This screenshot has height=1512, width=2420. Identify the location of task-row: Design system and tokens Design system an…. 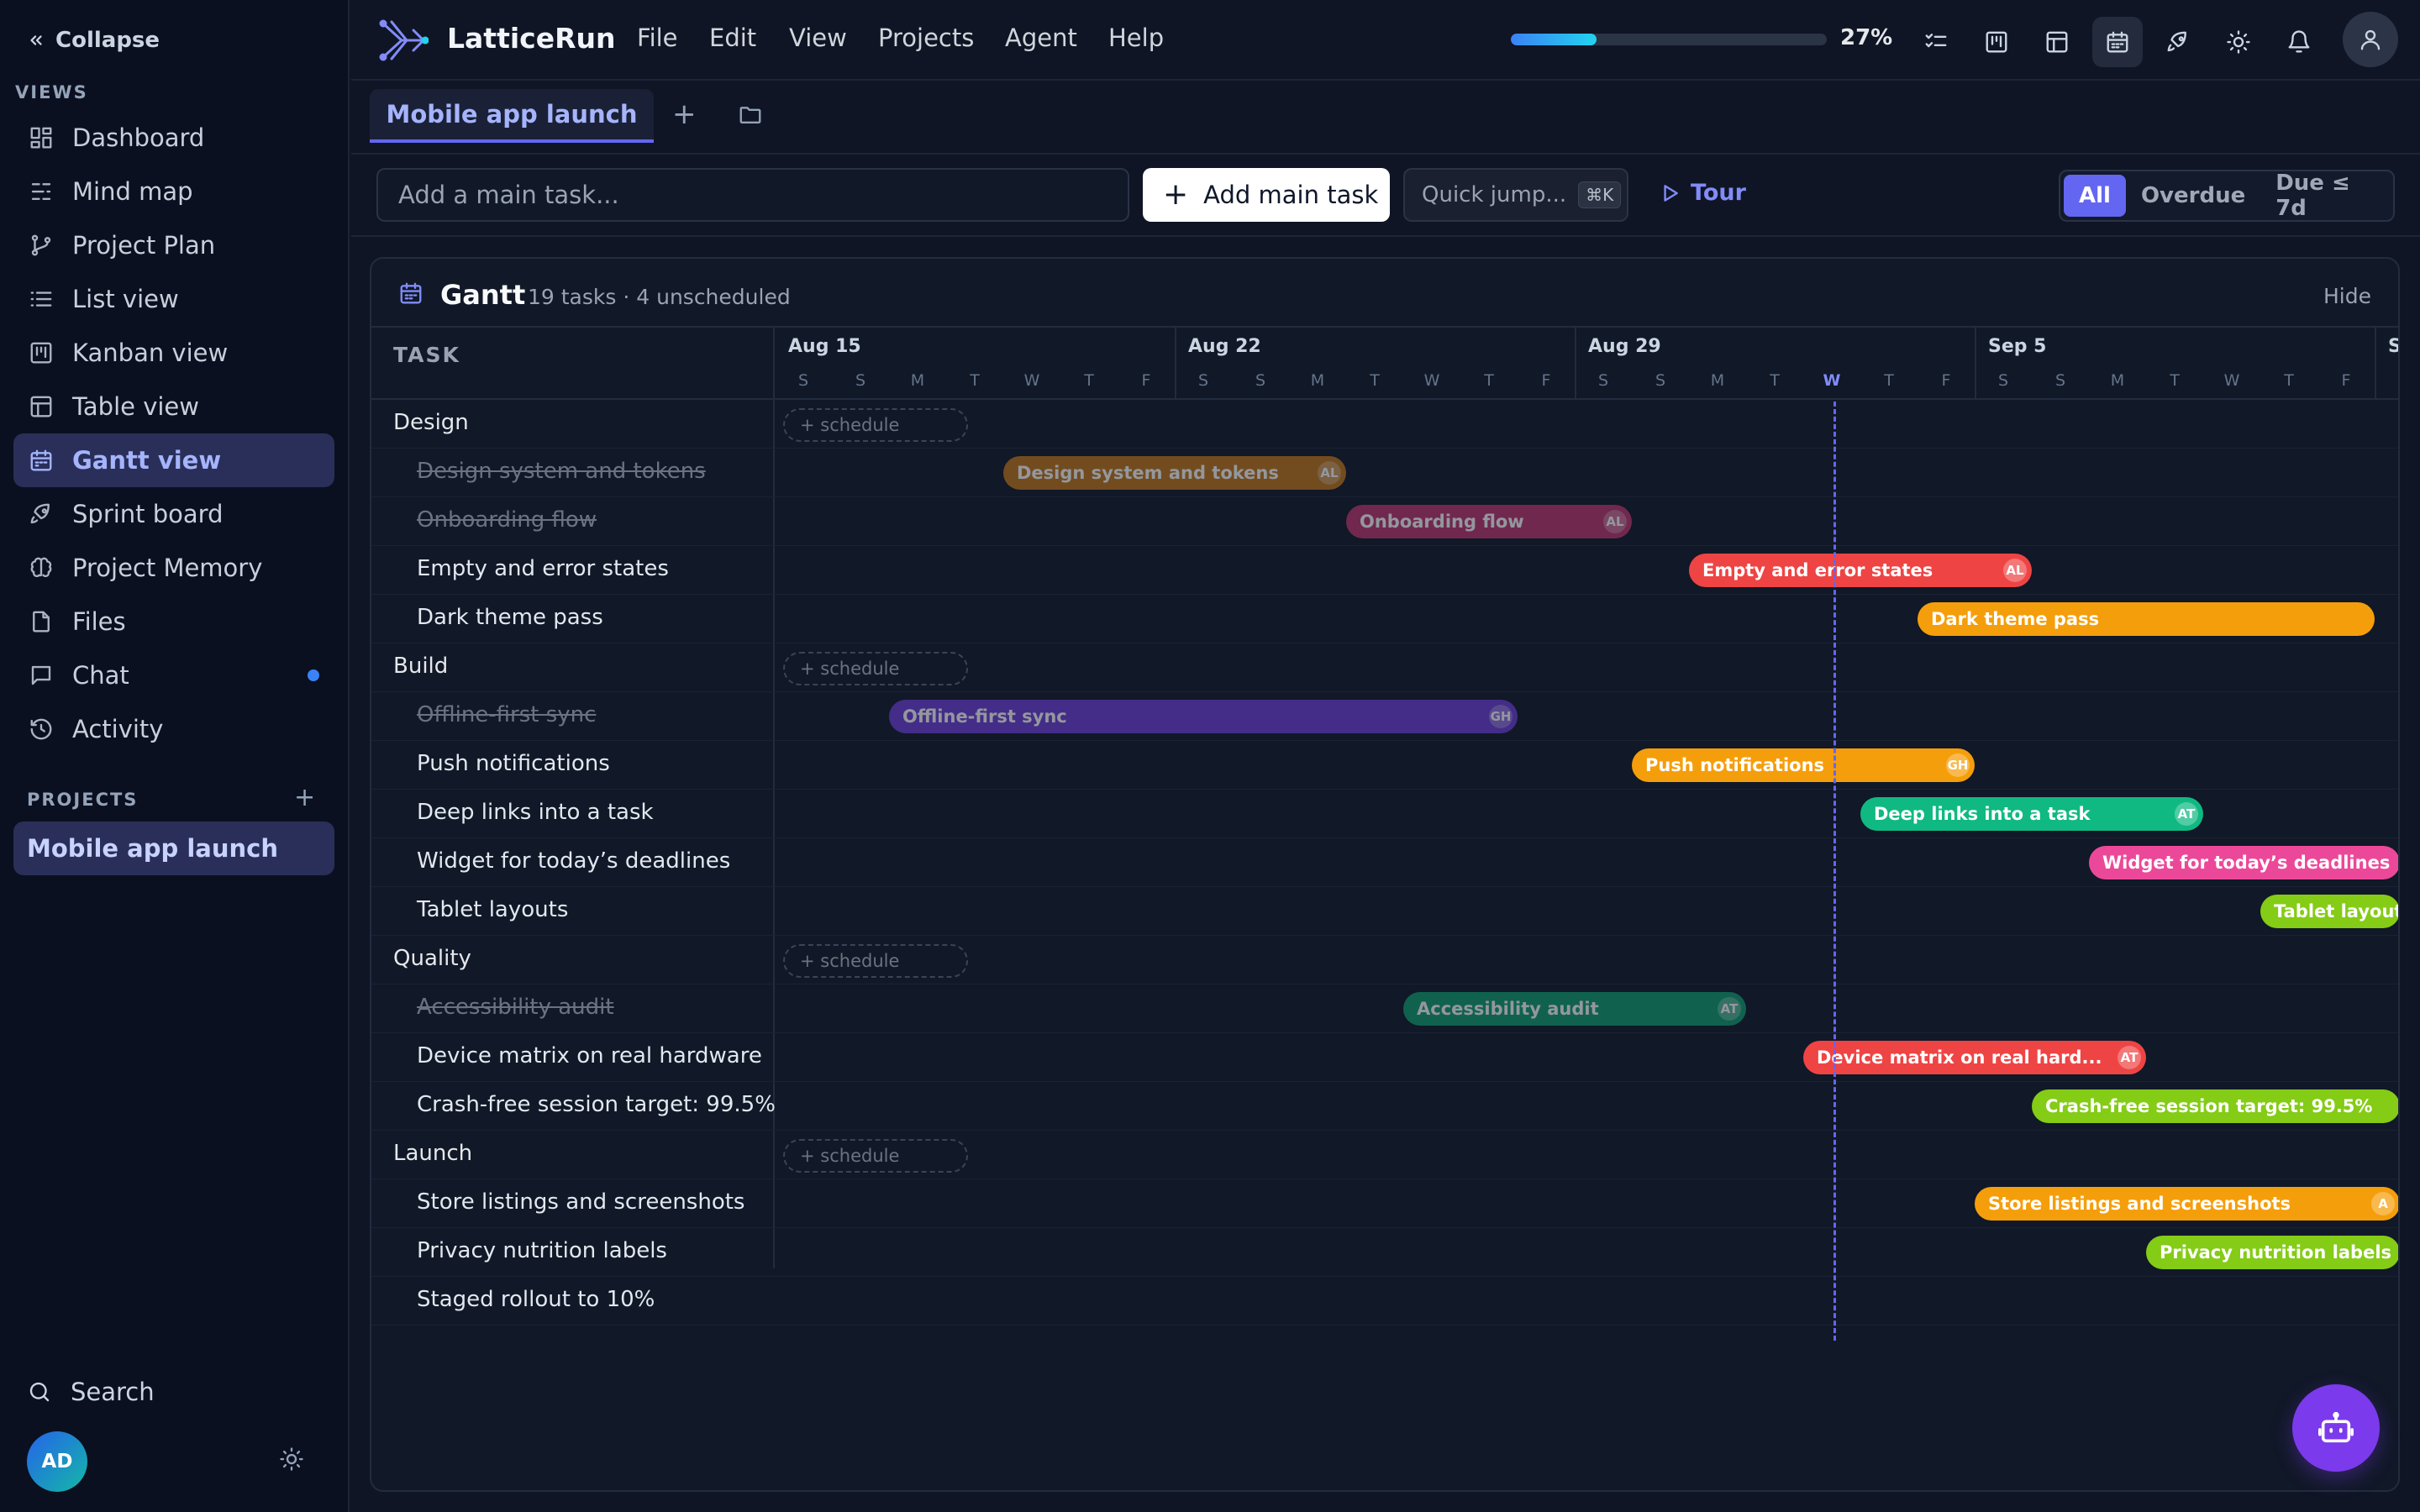
(1384, 473).